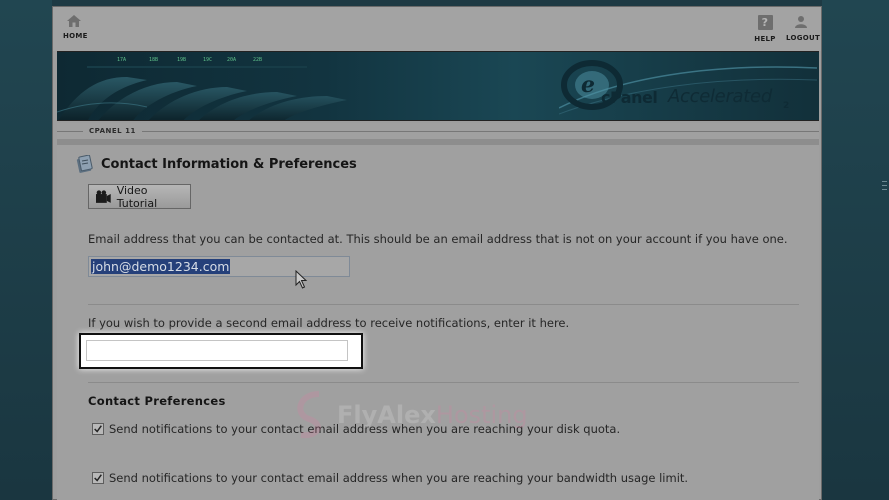  I want to click on video-tutorial-label: Video Tutorial, so click(137, 196).